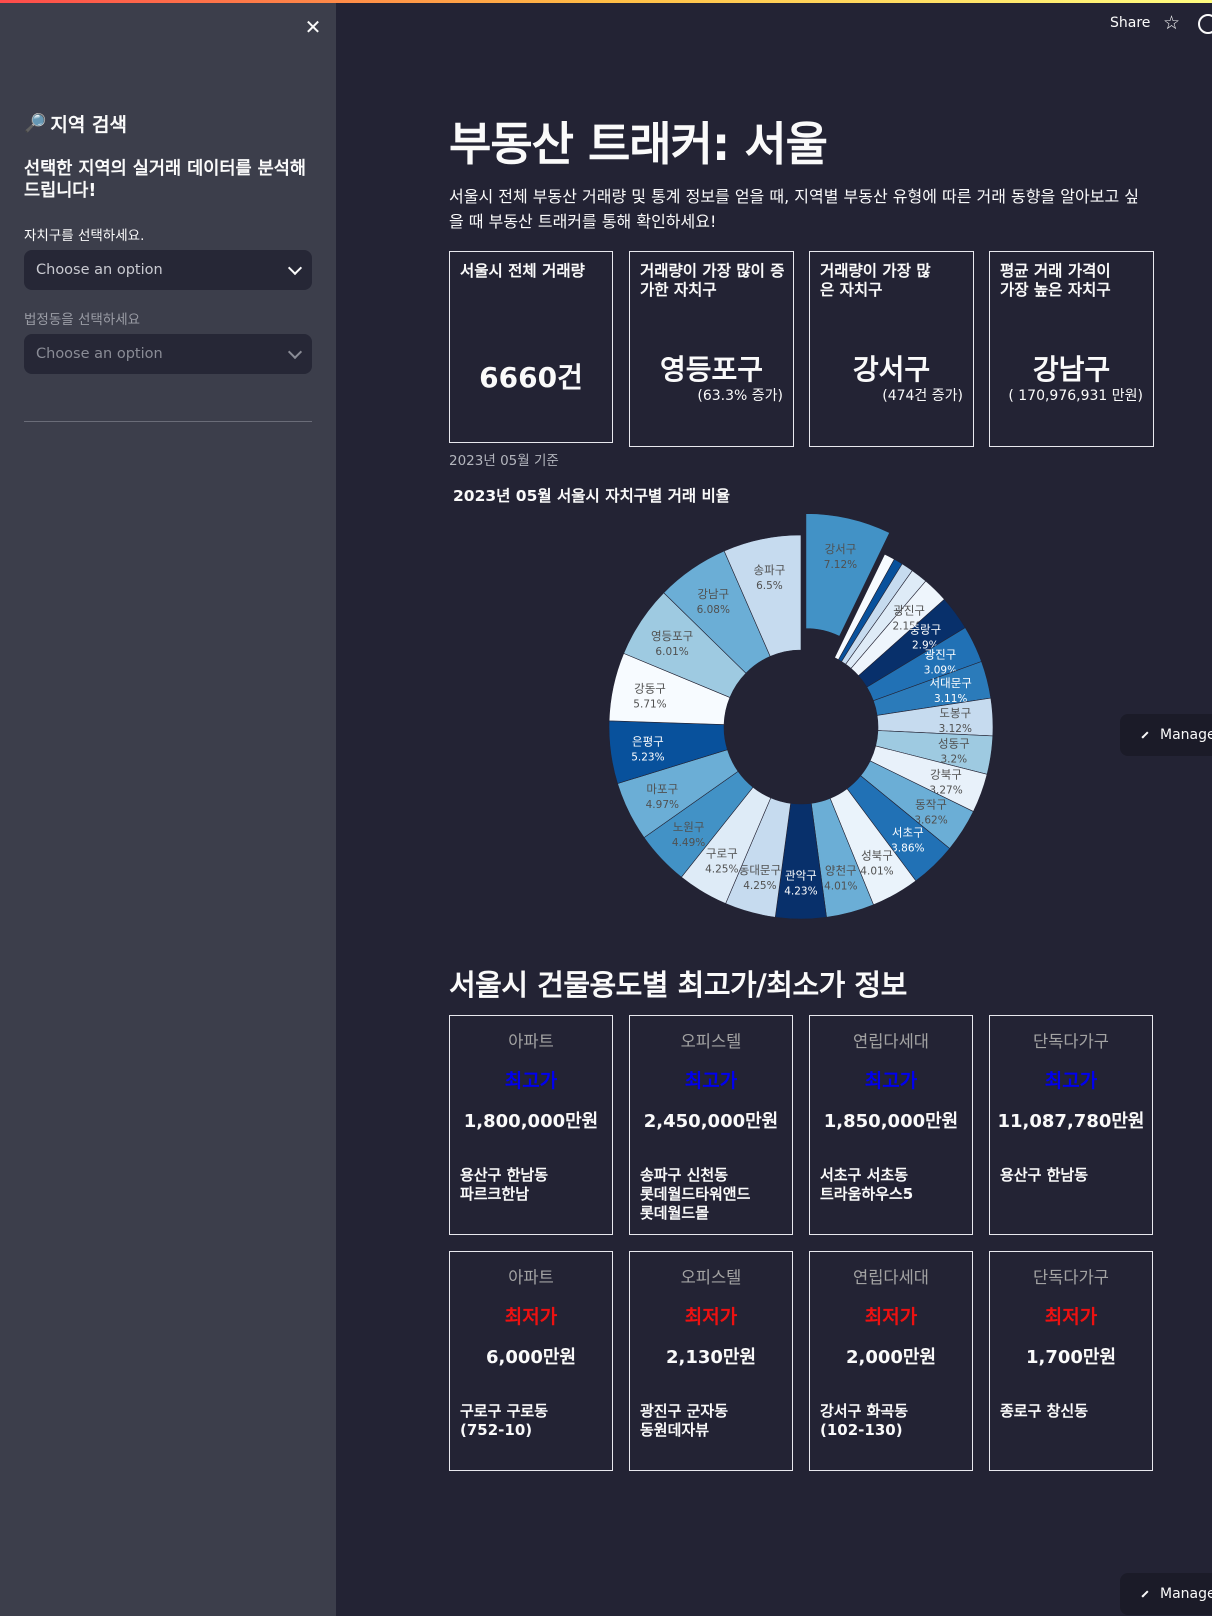 This screenshot has height=1616, width=1212. I want to click on price-location: 강서구 화곡동 (102-130), so click(864, 1420).